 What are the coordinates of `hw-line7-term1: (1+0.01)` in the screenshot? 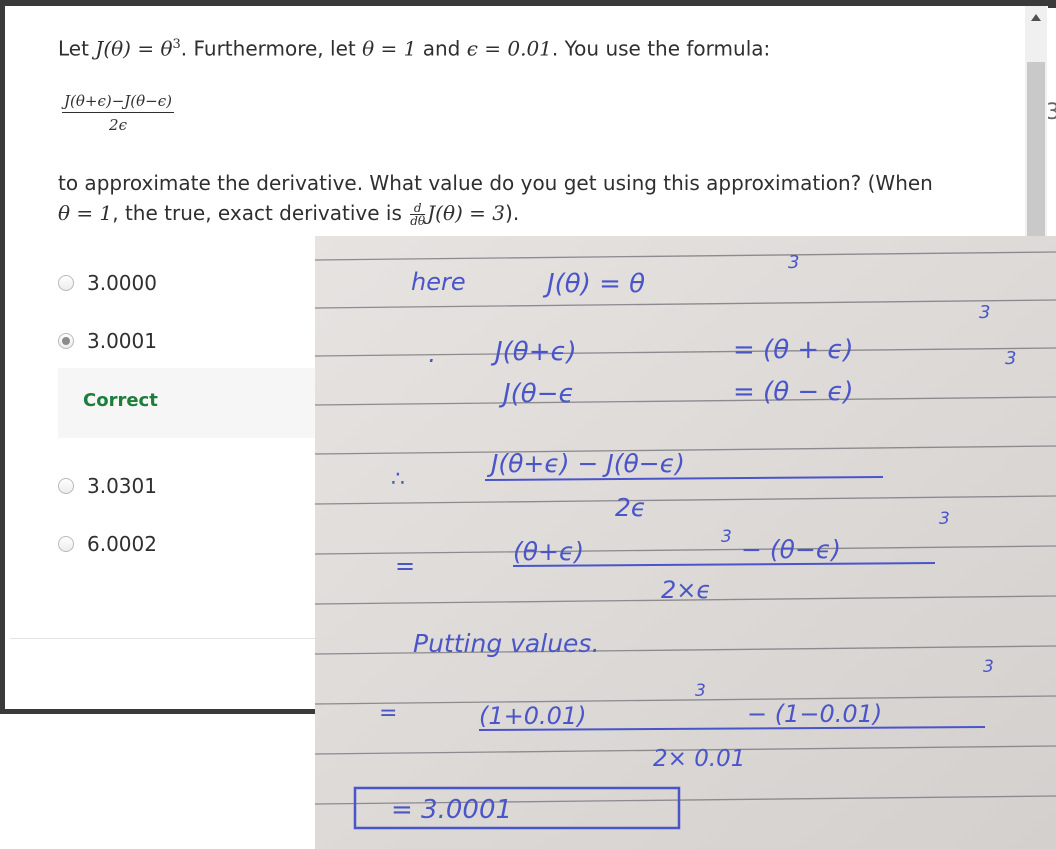 It's located at (533, 716).